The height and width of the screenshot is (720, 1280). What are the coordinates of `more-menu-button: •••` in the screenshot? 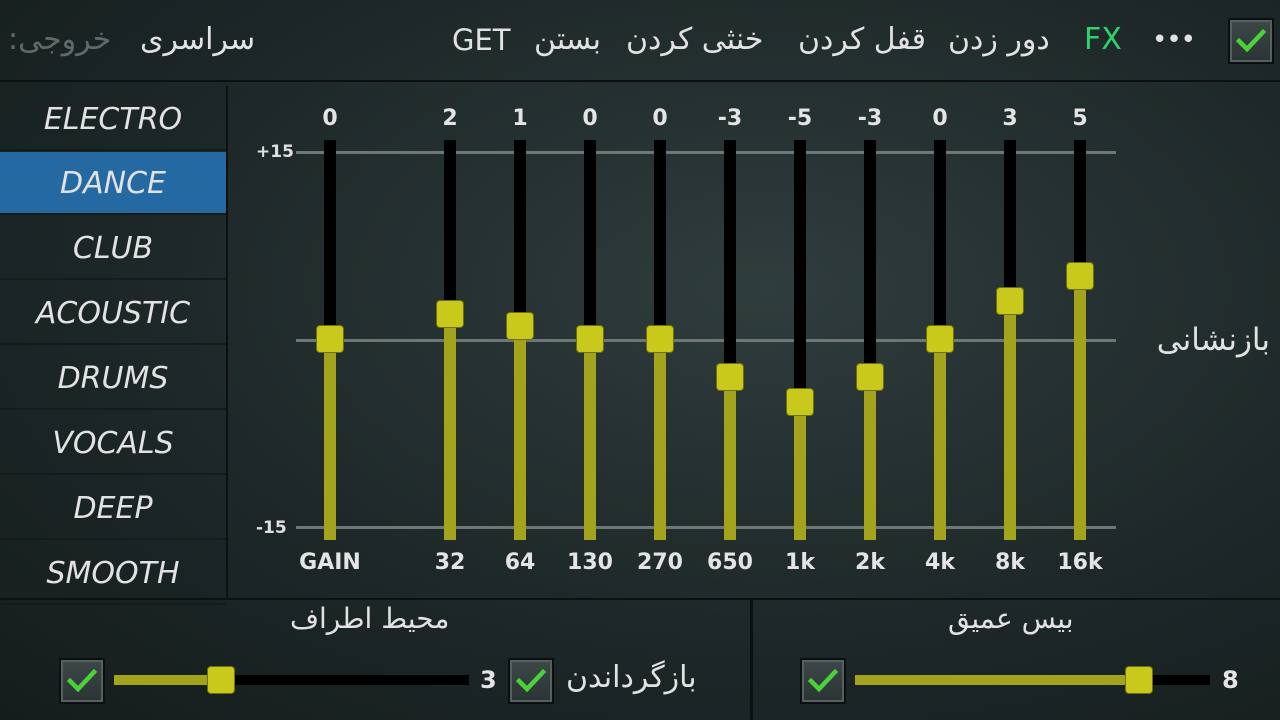 It's located at (1174, 40).